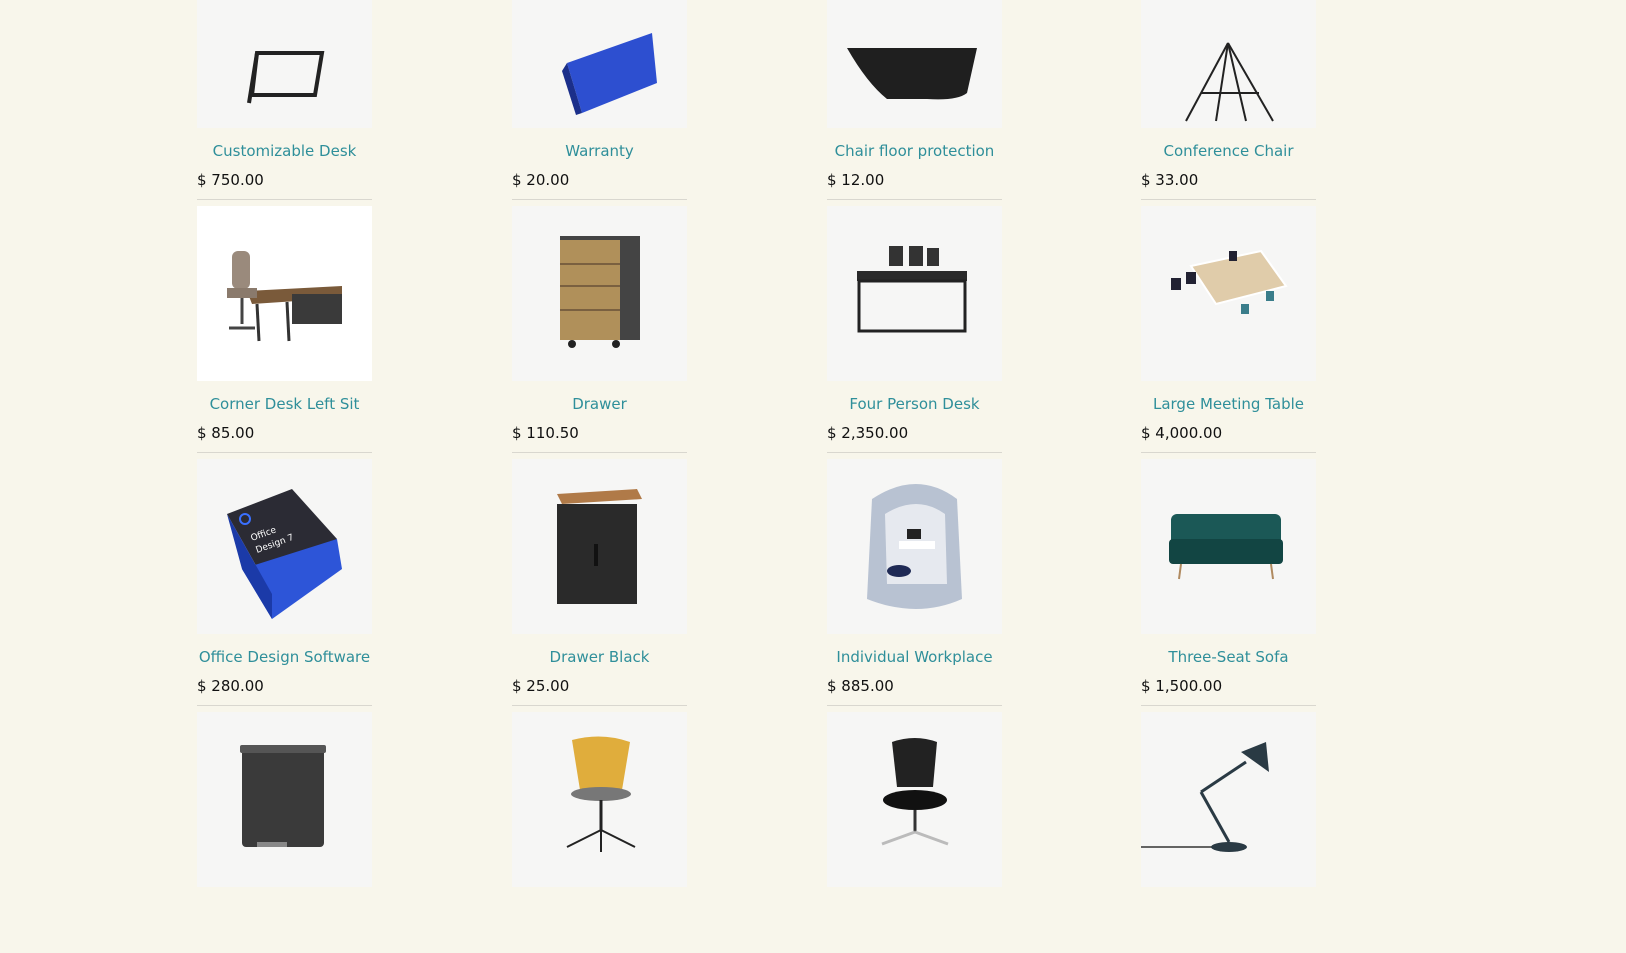 This screenshot has height=953, width=1626. I want to click on office-chair-icon, so click(914, 799).